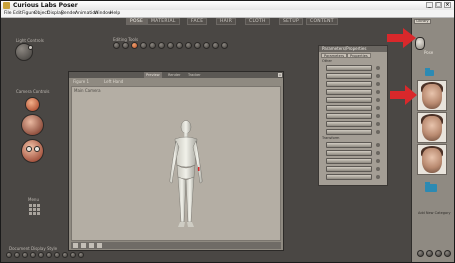  What do you see at coordinates (137, 21) in the screenshot?
I see `tab-pose: POSE` at bounding box center [137, 21].